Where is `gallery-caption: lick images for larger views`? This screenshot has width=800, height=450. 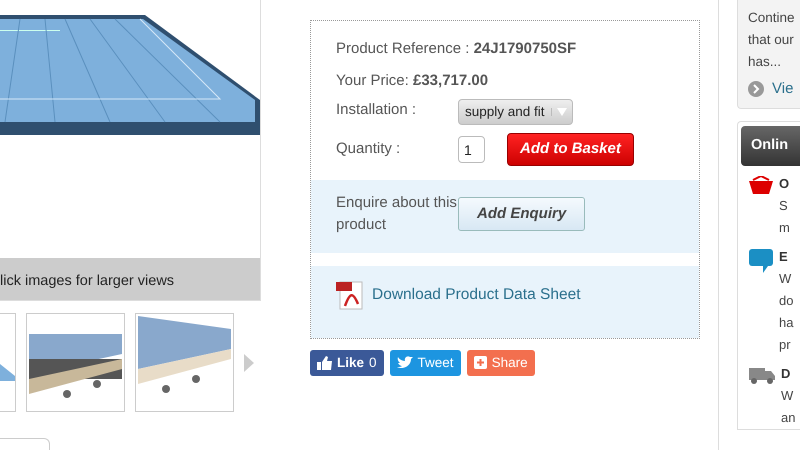 gallery-caption: lick images for larger views is located at coordinates (130, 279).